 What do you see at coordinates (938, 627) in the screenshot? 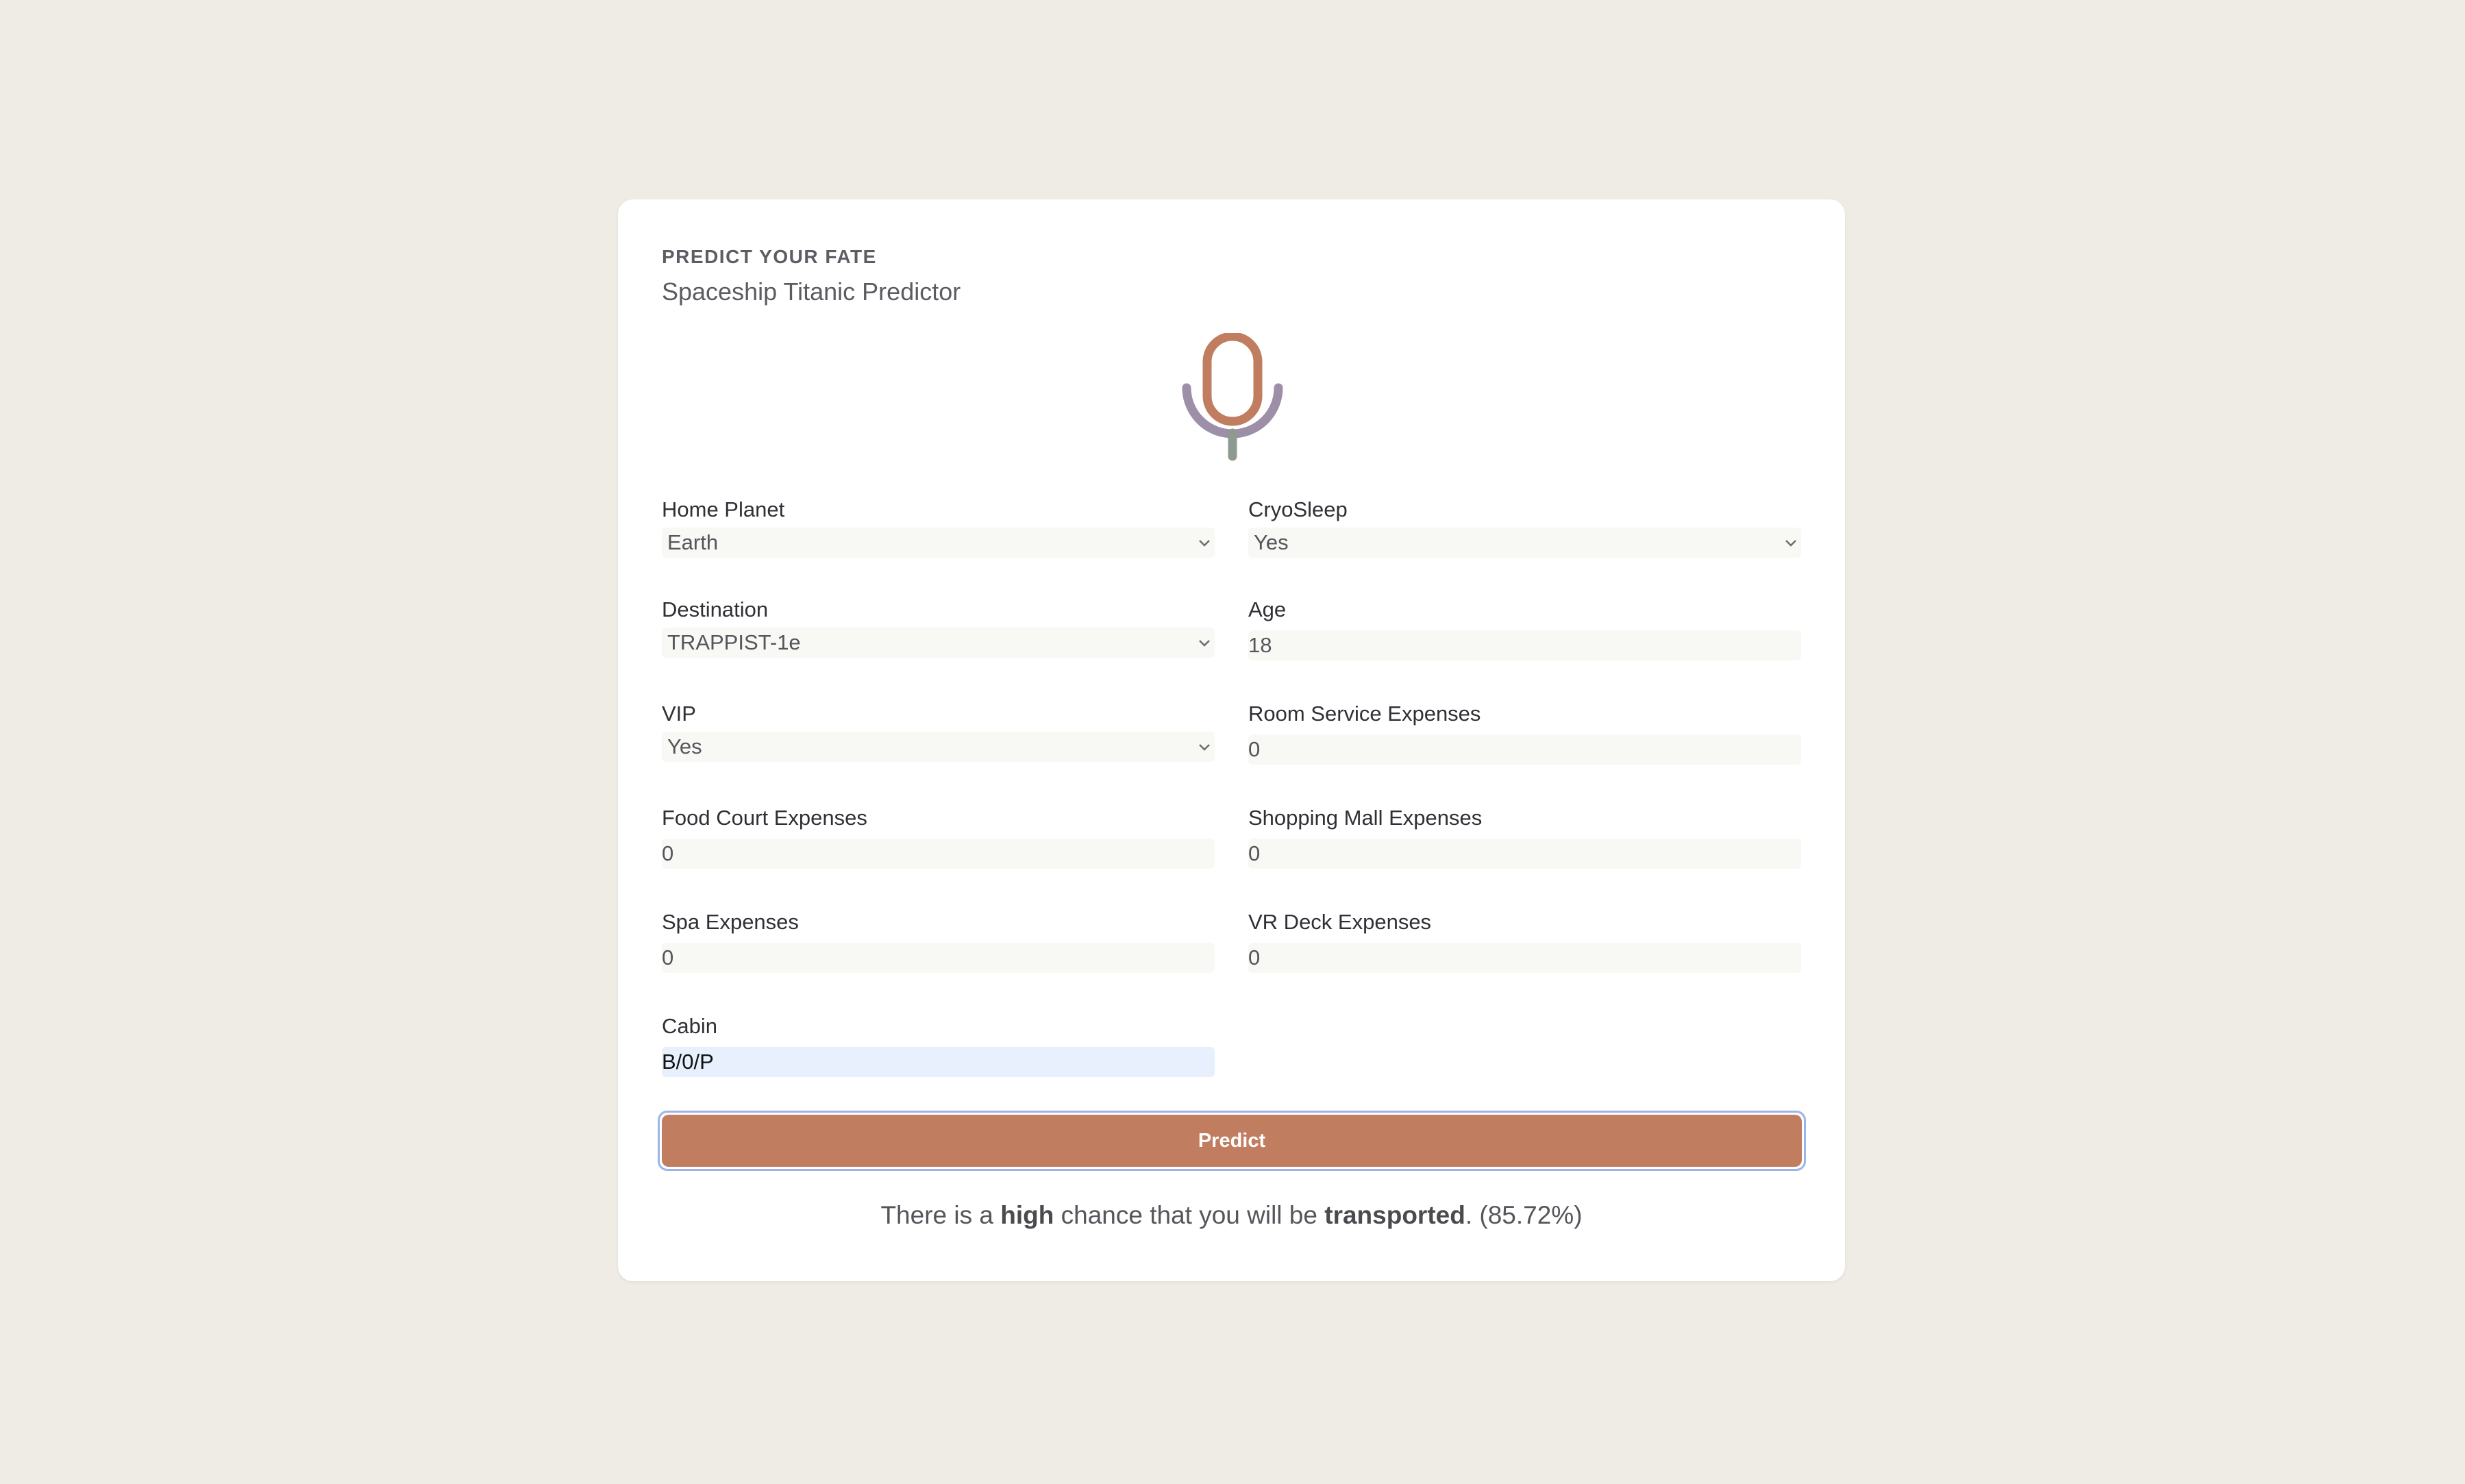
I see `destination-field: Destination TRAPPIST-1e` at bounding box center [938, 627].